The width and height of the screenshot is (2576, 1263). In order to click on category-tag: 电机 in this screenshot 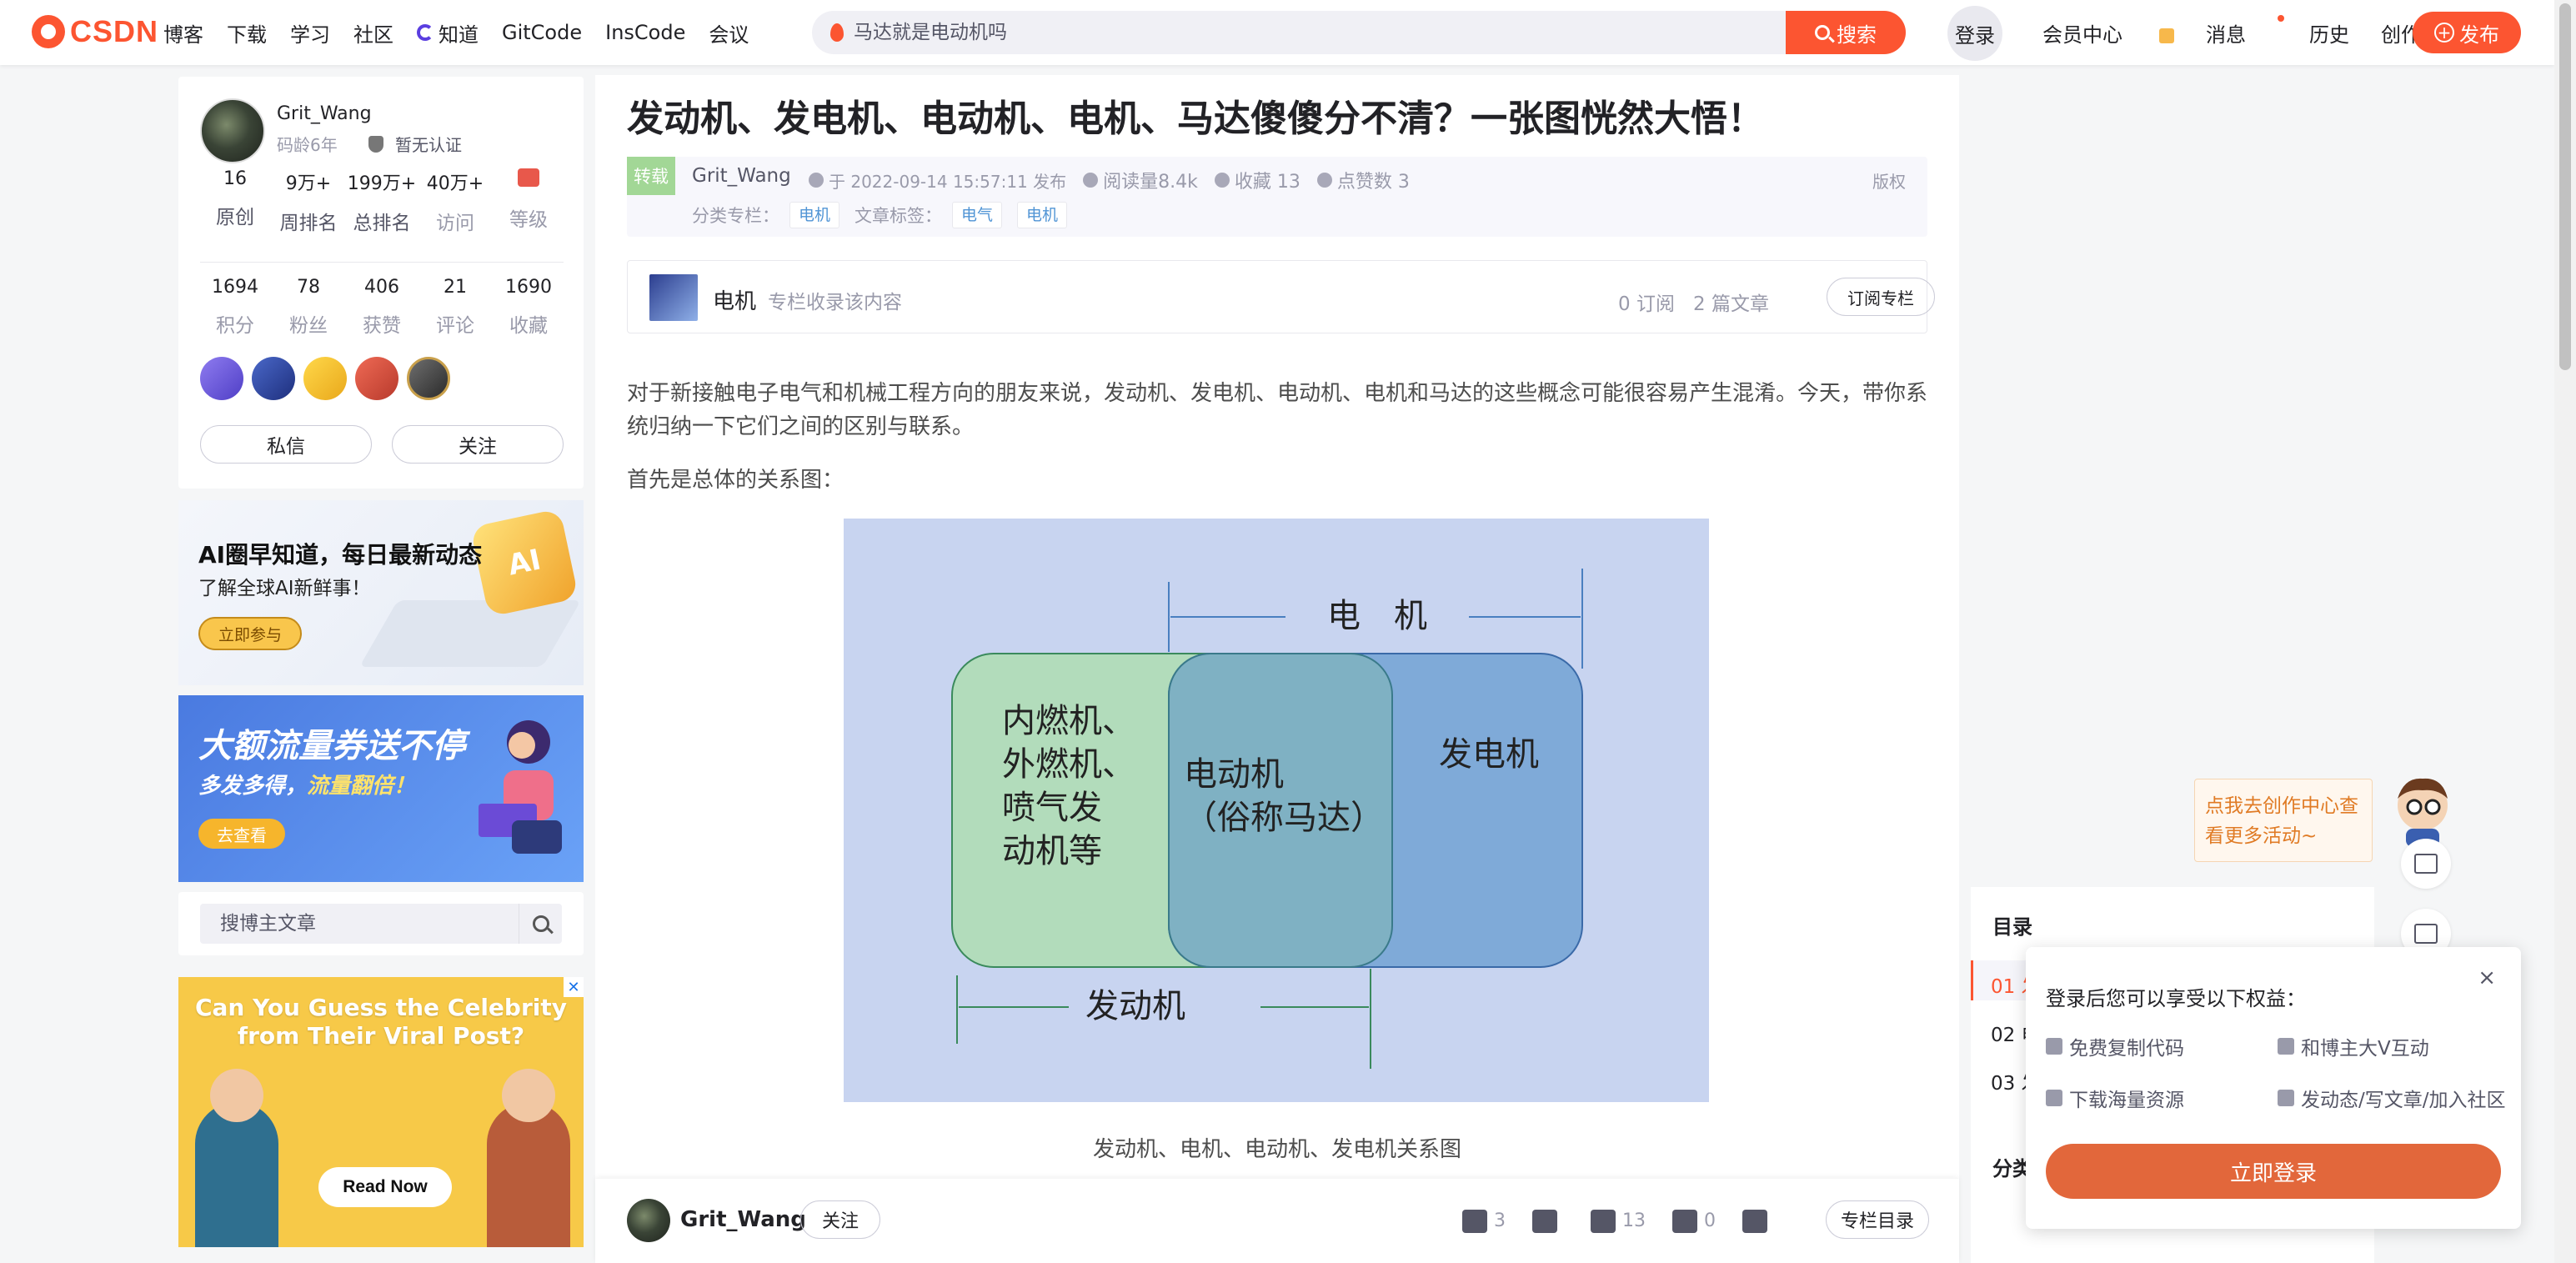, I will do `click(814, 215)`.